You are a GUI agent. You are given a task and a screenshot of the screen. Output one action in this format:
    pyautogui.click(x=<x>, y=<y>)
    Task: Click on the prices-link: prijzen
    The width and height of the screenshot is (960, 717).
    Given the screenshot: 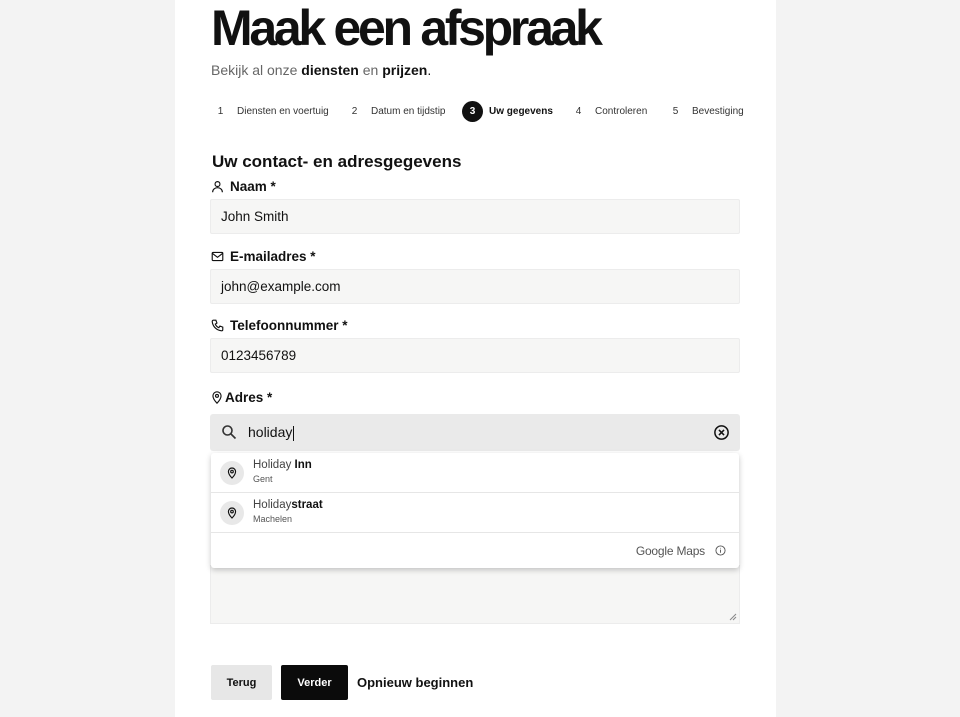 What is the action you would take?
    pyautogui.click(x=404, y=70)
    